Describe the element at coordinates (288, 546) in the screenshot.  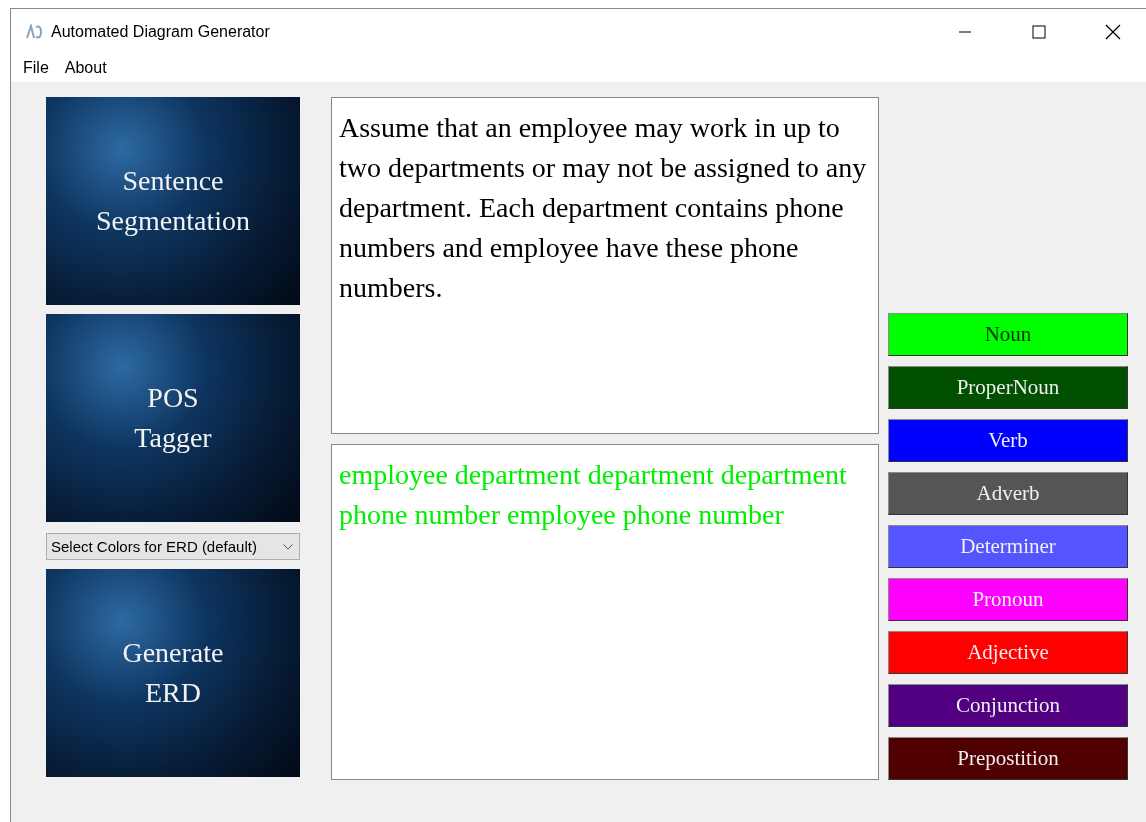
I see `chevron-down-icon` at that location.